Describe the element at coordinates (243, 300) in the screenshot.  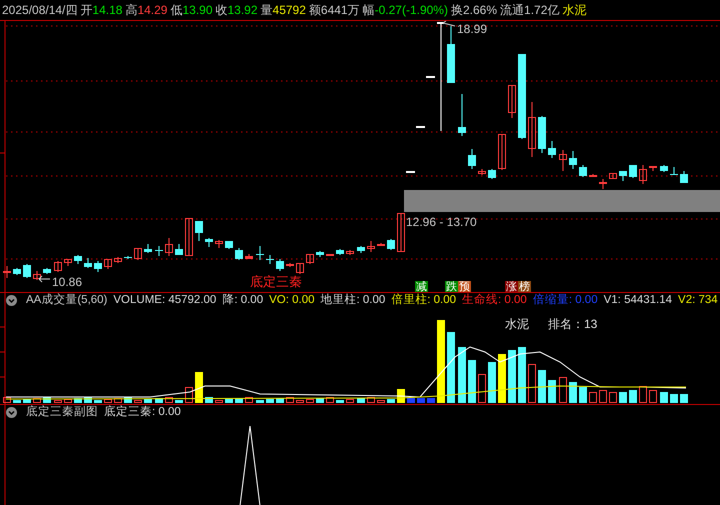
I see `indicator-value: 降: 0.00` at that location.